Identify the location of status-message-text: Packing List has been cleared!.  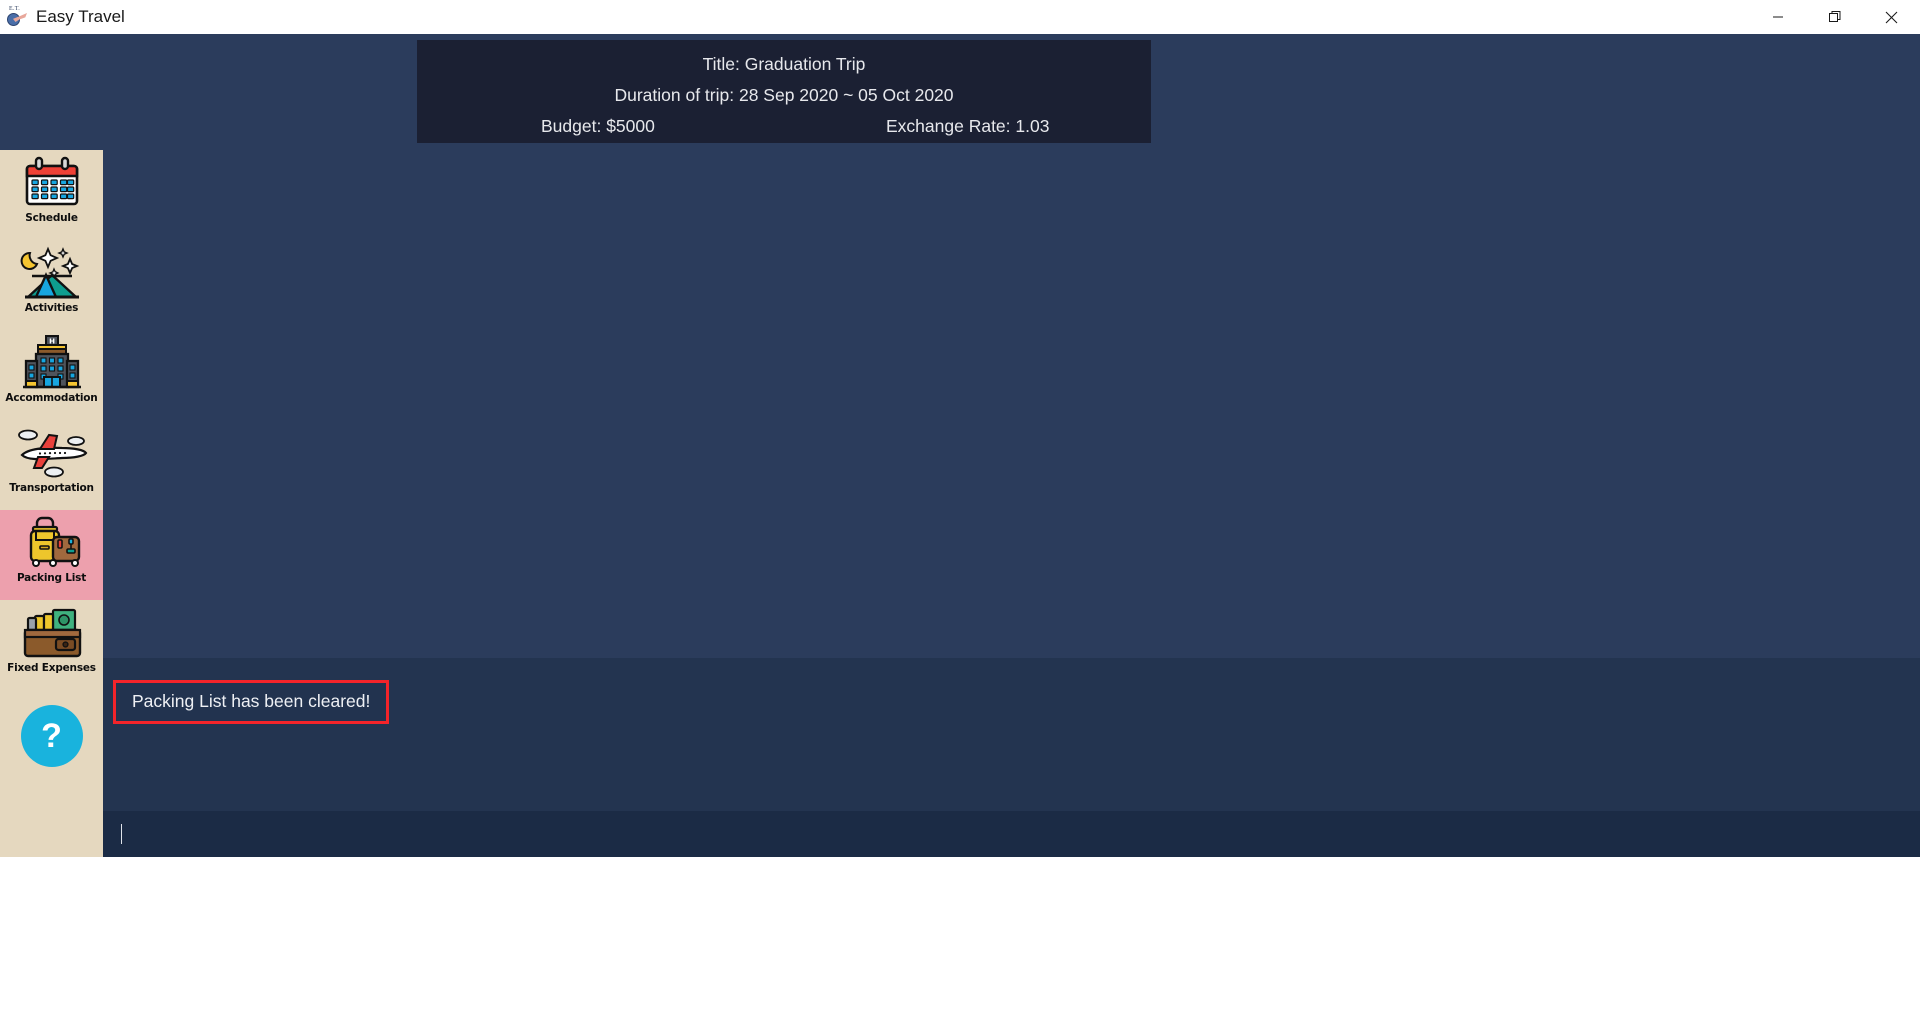
(251, 700).